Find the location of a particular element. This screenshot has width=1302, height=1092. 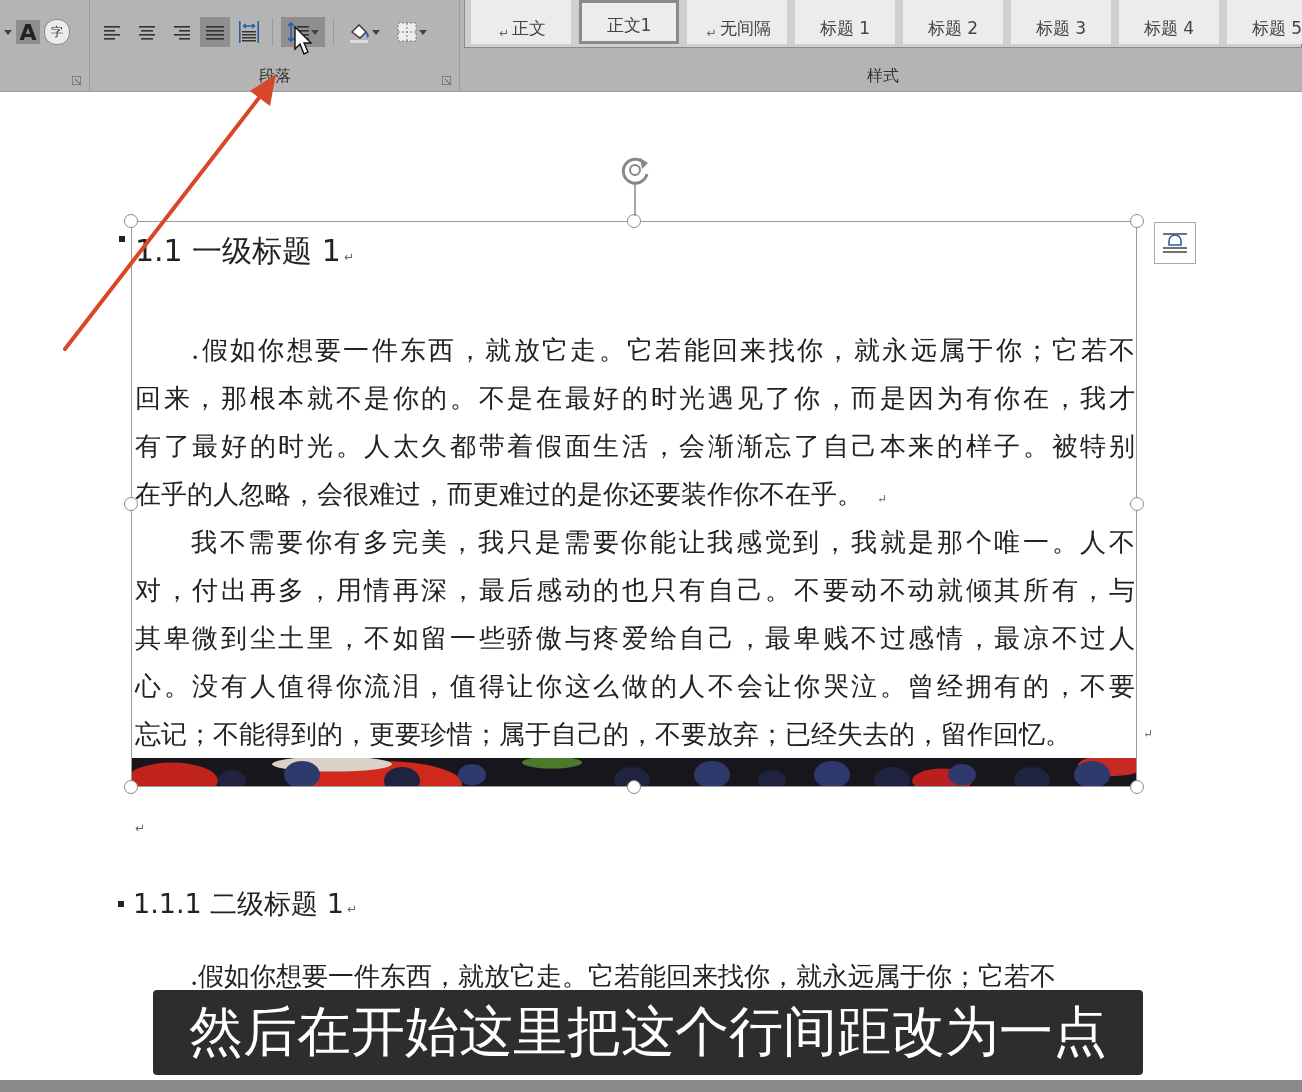

style-item: 标题 5 is located at coordinates (1264, 22).